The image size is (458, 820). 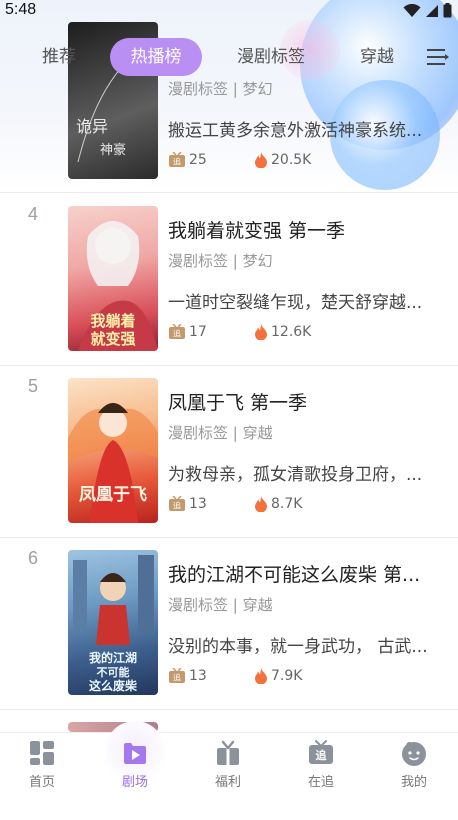 I want to click on nav-profile: 我的, so click(x=414, y=763).